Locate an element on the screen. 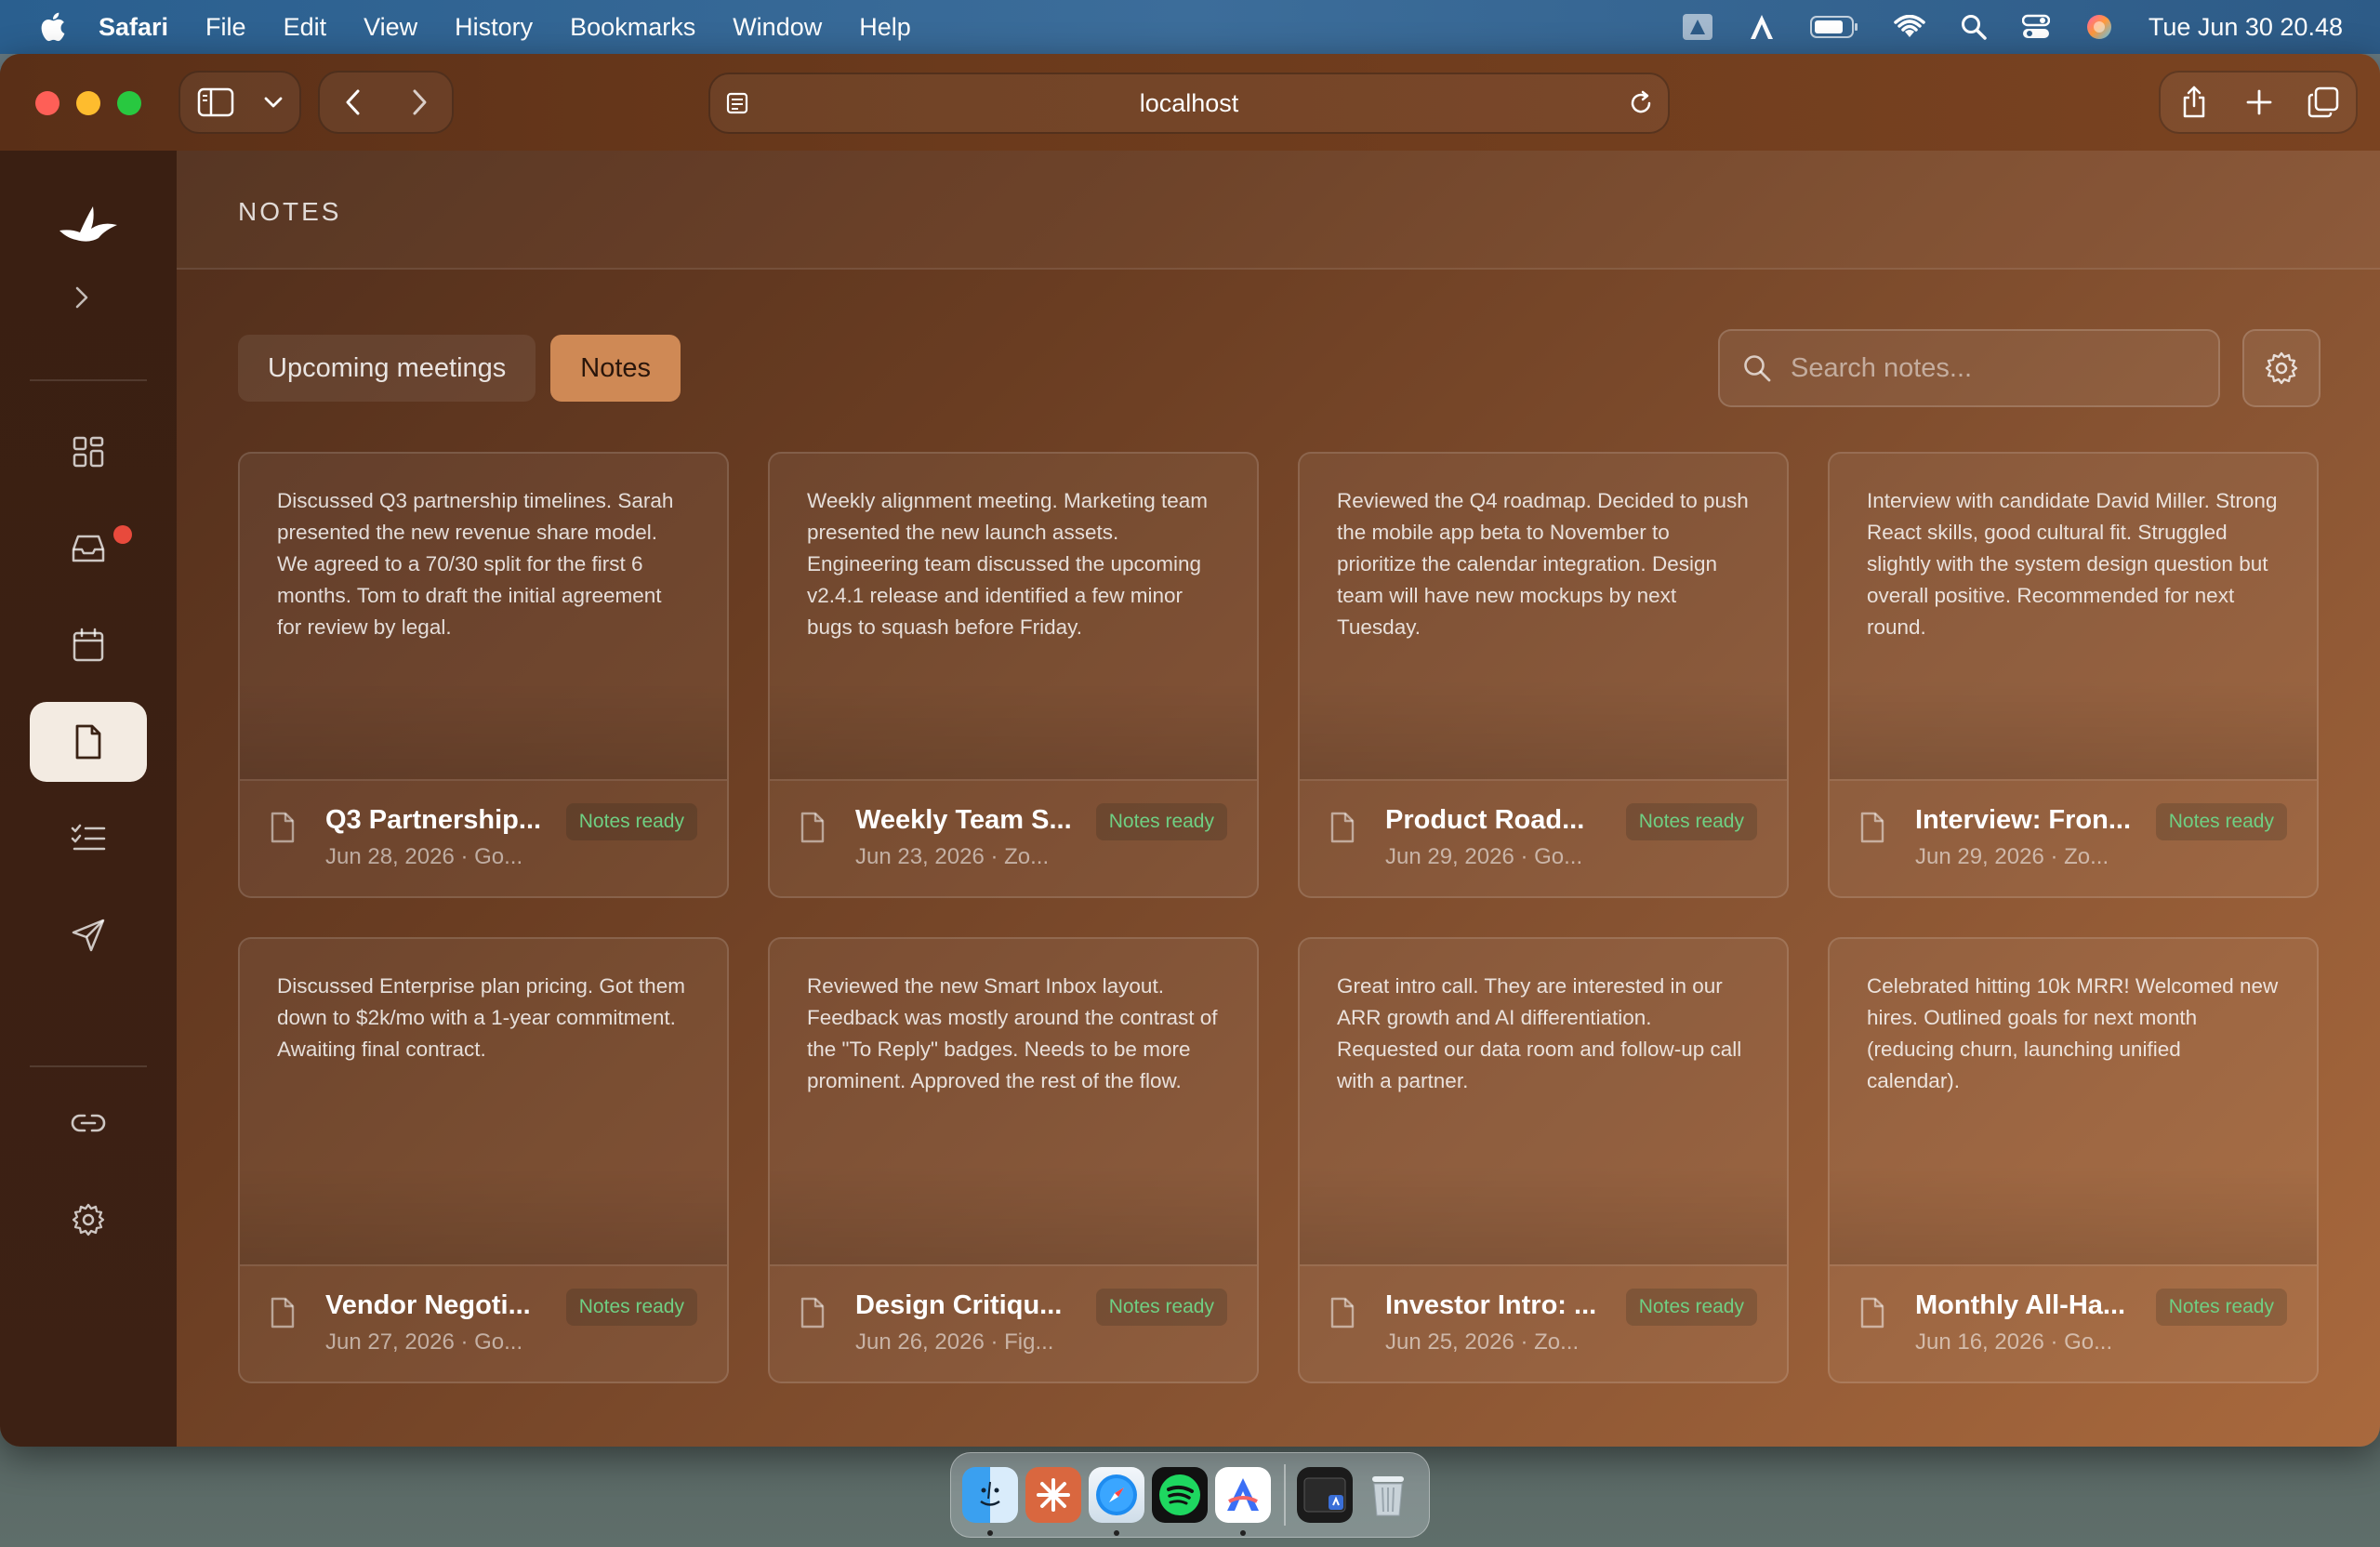 The width and height of the screenshot is (2380, 1547). menu-bookmarks: Bookmarks is located at coordinates (632, 27).